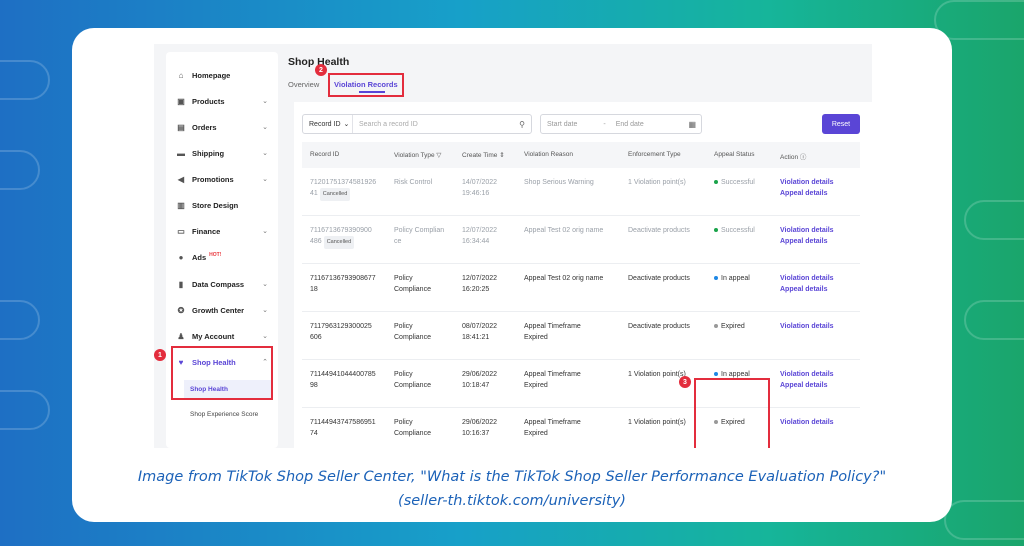  I want to click on search-field-label: Record ID, so click(325, 124).